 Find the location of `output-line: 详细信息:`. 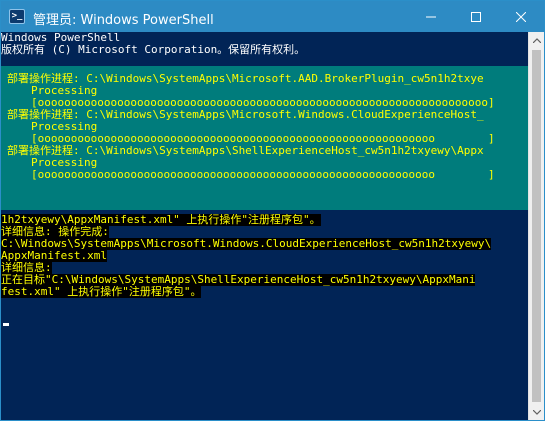

output-line: 详细信息: is located at coordinates (26, 268).